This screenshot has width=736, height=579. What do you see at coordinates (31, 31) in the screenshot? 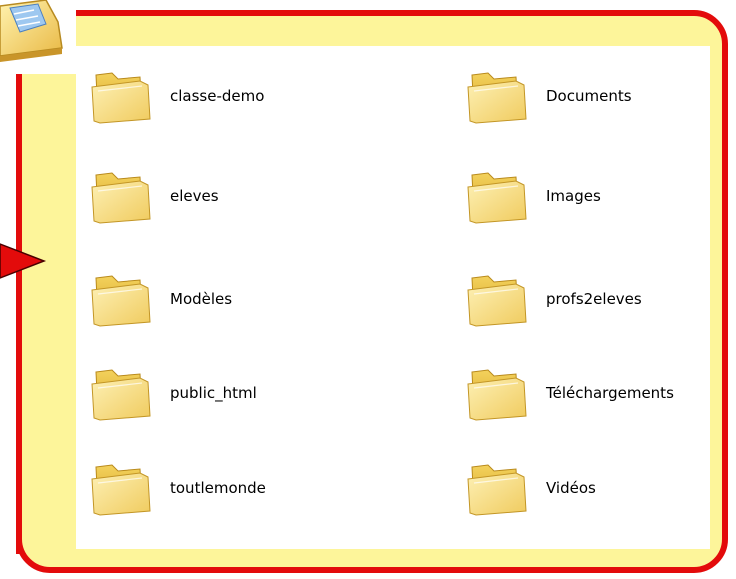
I see `app-icon` at bounding box center [31, 31].